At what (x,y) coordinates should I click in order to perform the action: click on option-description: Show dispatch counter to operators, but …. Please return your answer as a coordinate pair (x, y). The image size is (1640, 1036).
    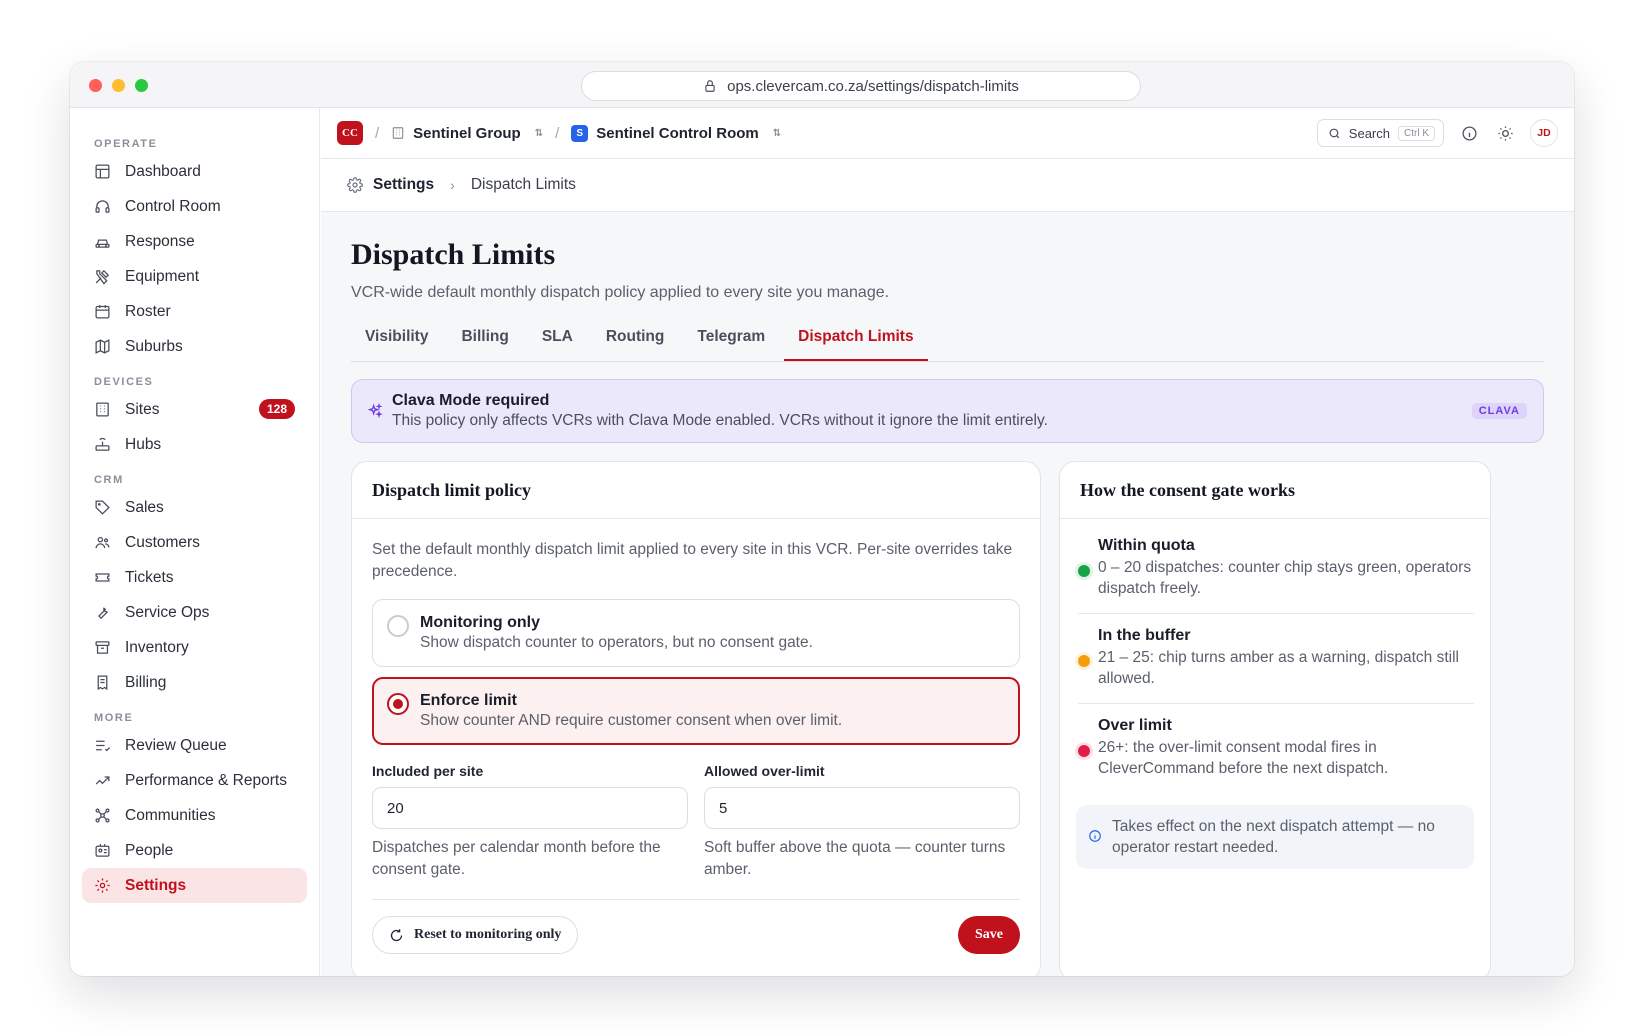
    Looking at the image, I should click on (616, 642).